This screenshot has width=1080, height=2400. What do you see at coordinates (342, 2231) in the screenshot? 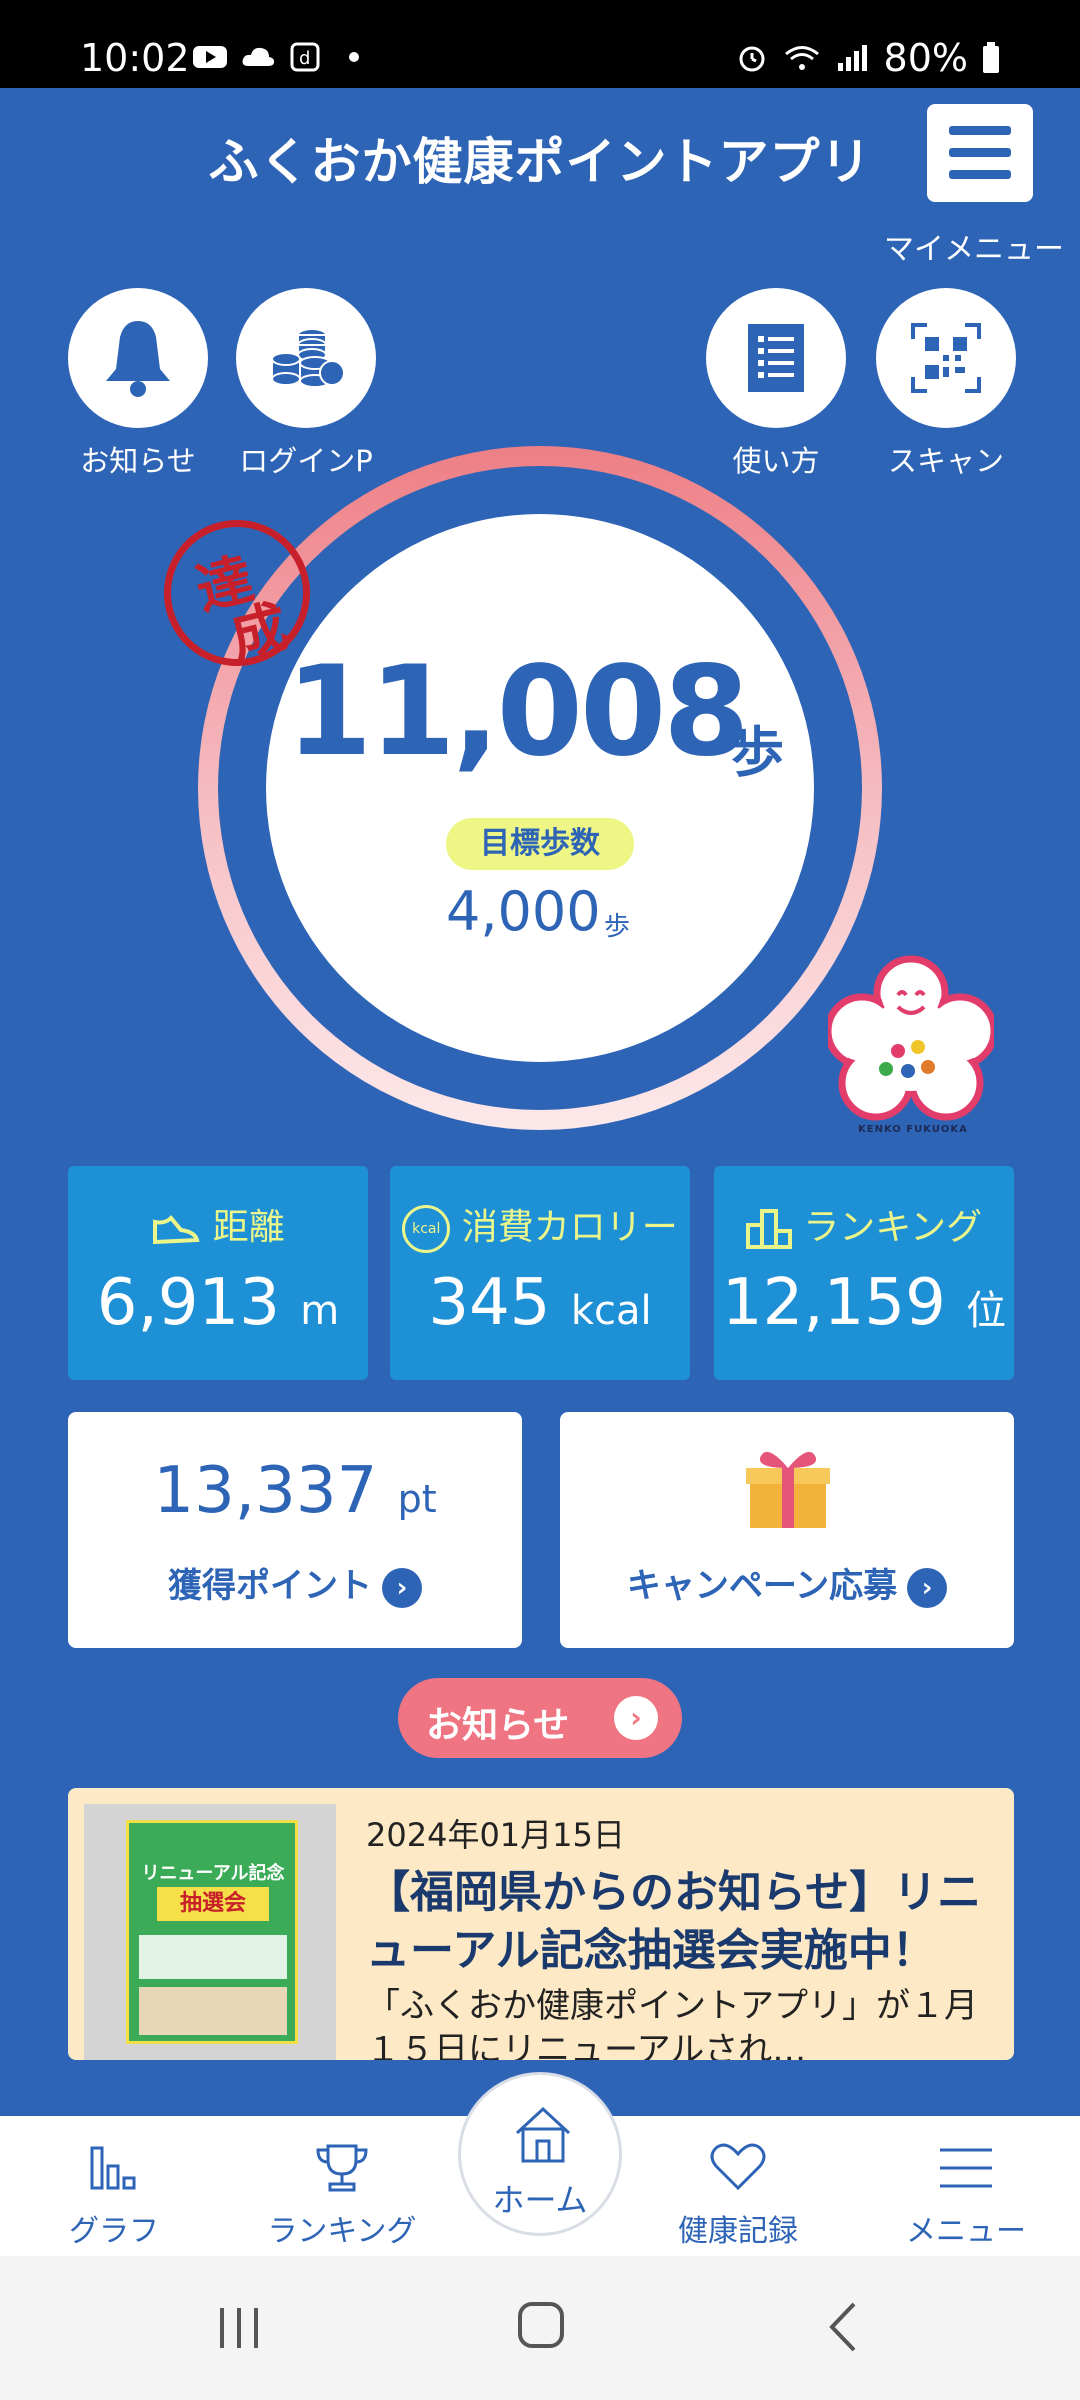
I see `nav-ranking-label: ランキング` at bounding box center [342, 2231].